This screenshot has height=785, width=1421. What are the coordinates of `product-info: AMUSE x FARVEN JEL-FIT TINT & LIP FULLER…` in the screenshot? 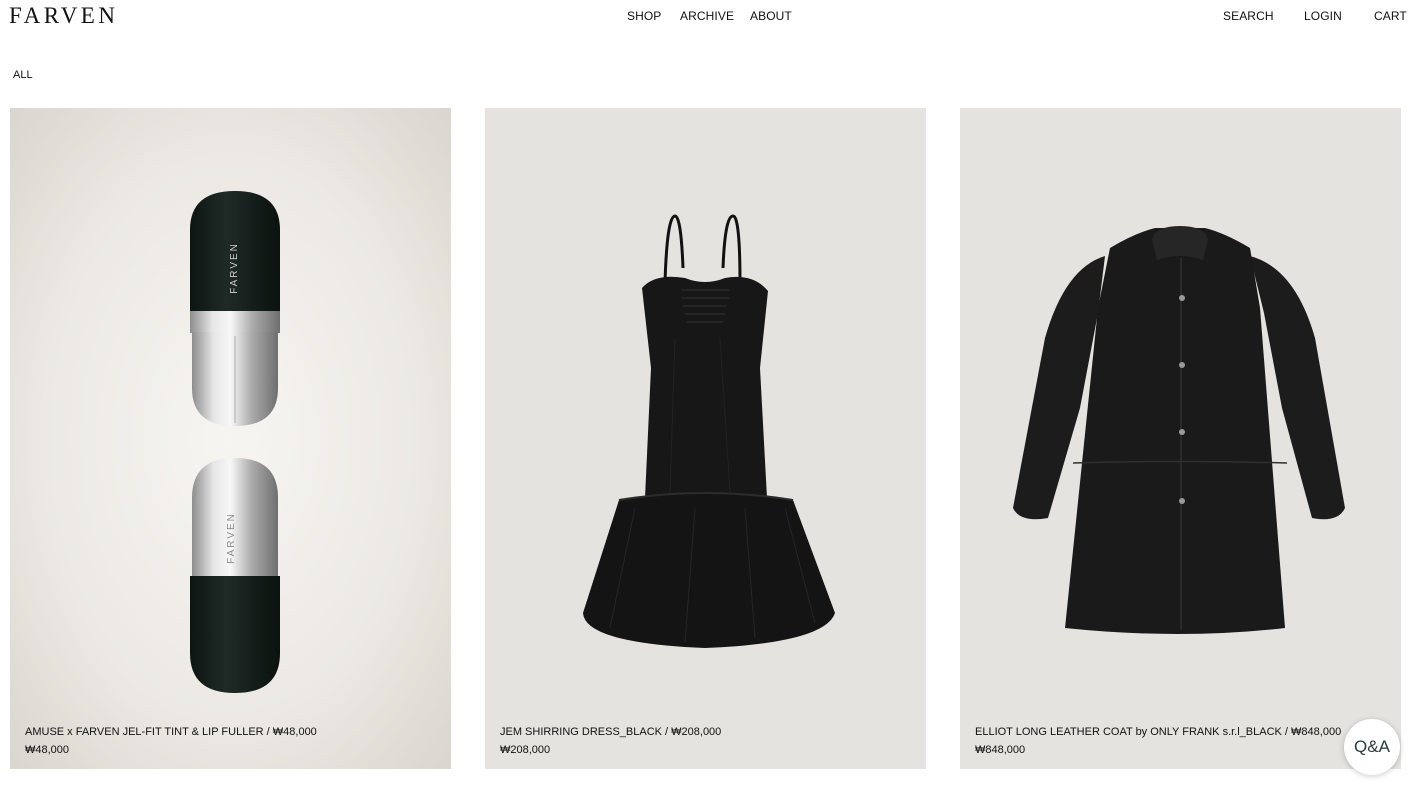 It's located at (171, 741).